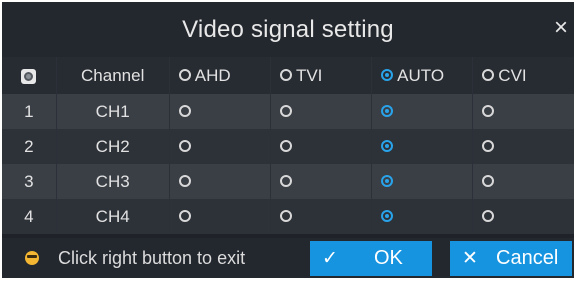 This screenshot has height=281, width=577. Describe the element at coordinates (113, 181) in the screenshot. I see `row-channel: CH3` at that location.